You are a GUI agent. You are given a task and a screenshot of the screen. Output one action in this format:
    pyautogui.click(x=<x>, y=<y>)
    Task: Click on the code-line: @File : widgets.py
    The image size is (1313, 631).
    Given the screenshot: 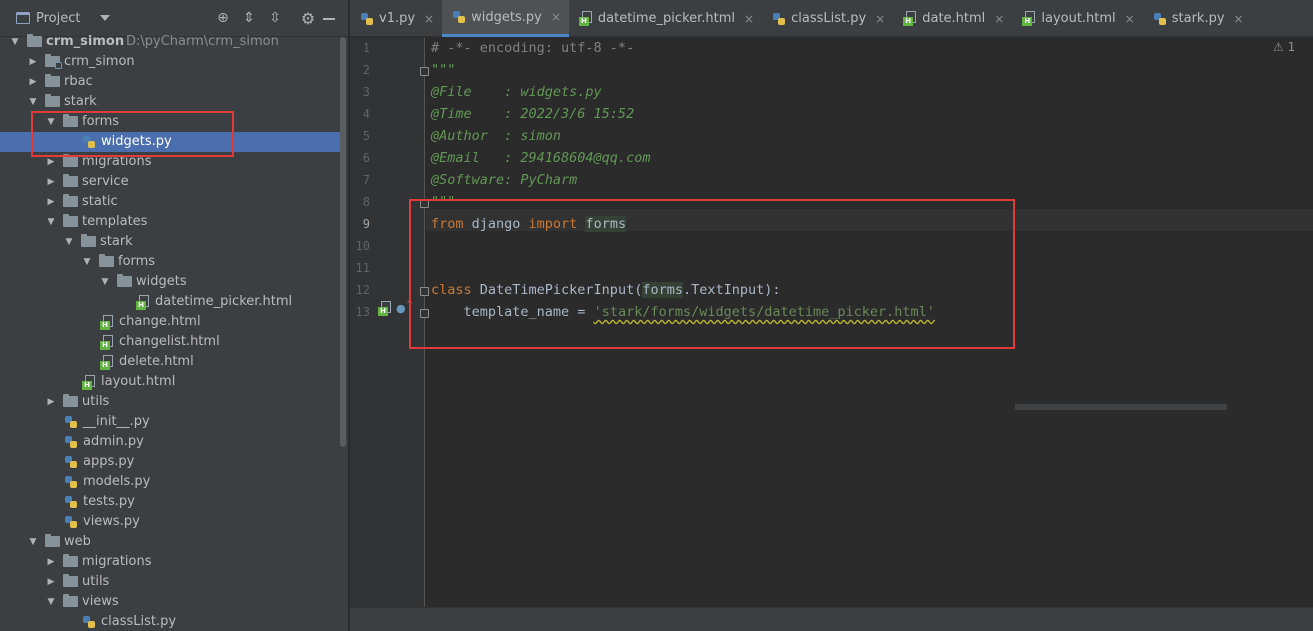 What is the action you would take?
    pyautogui.click(x=516, y=92)
    